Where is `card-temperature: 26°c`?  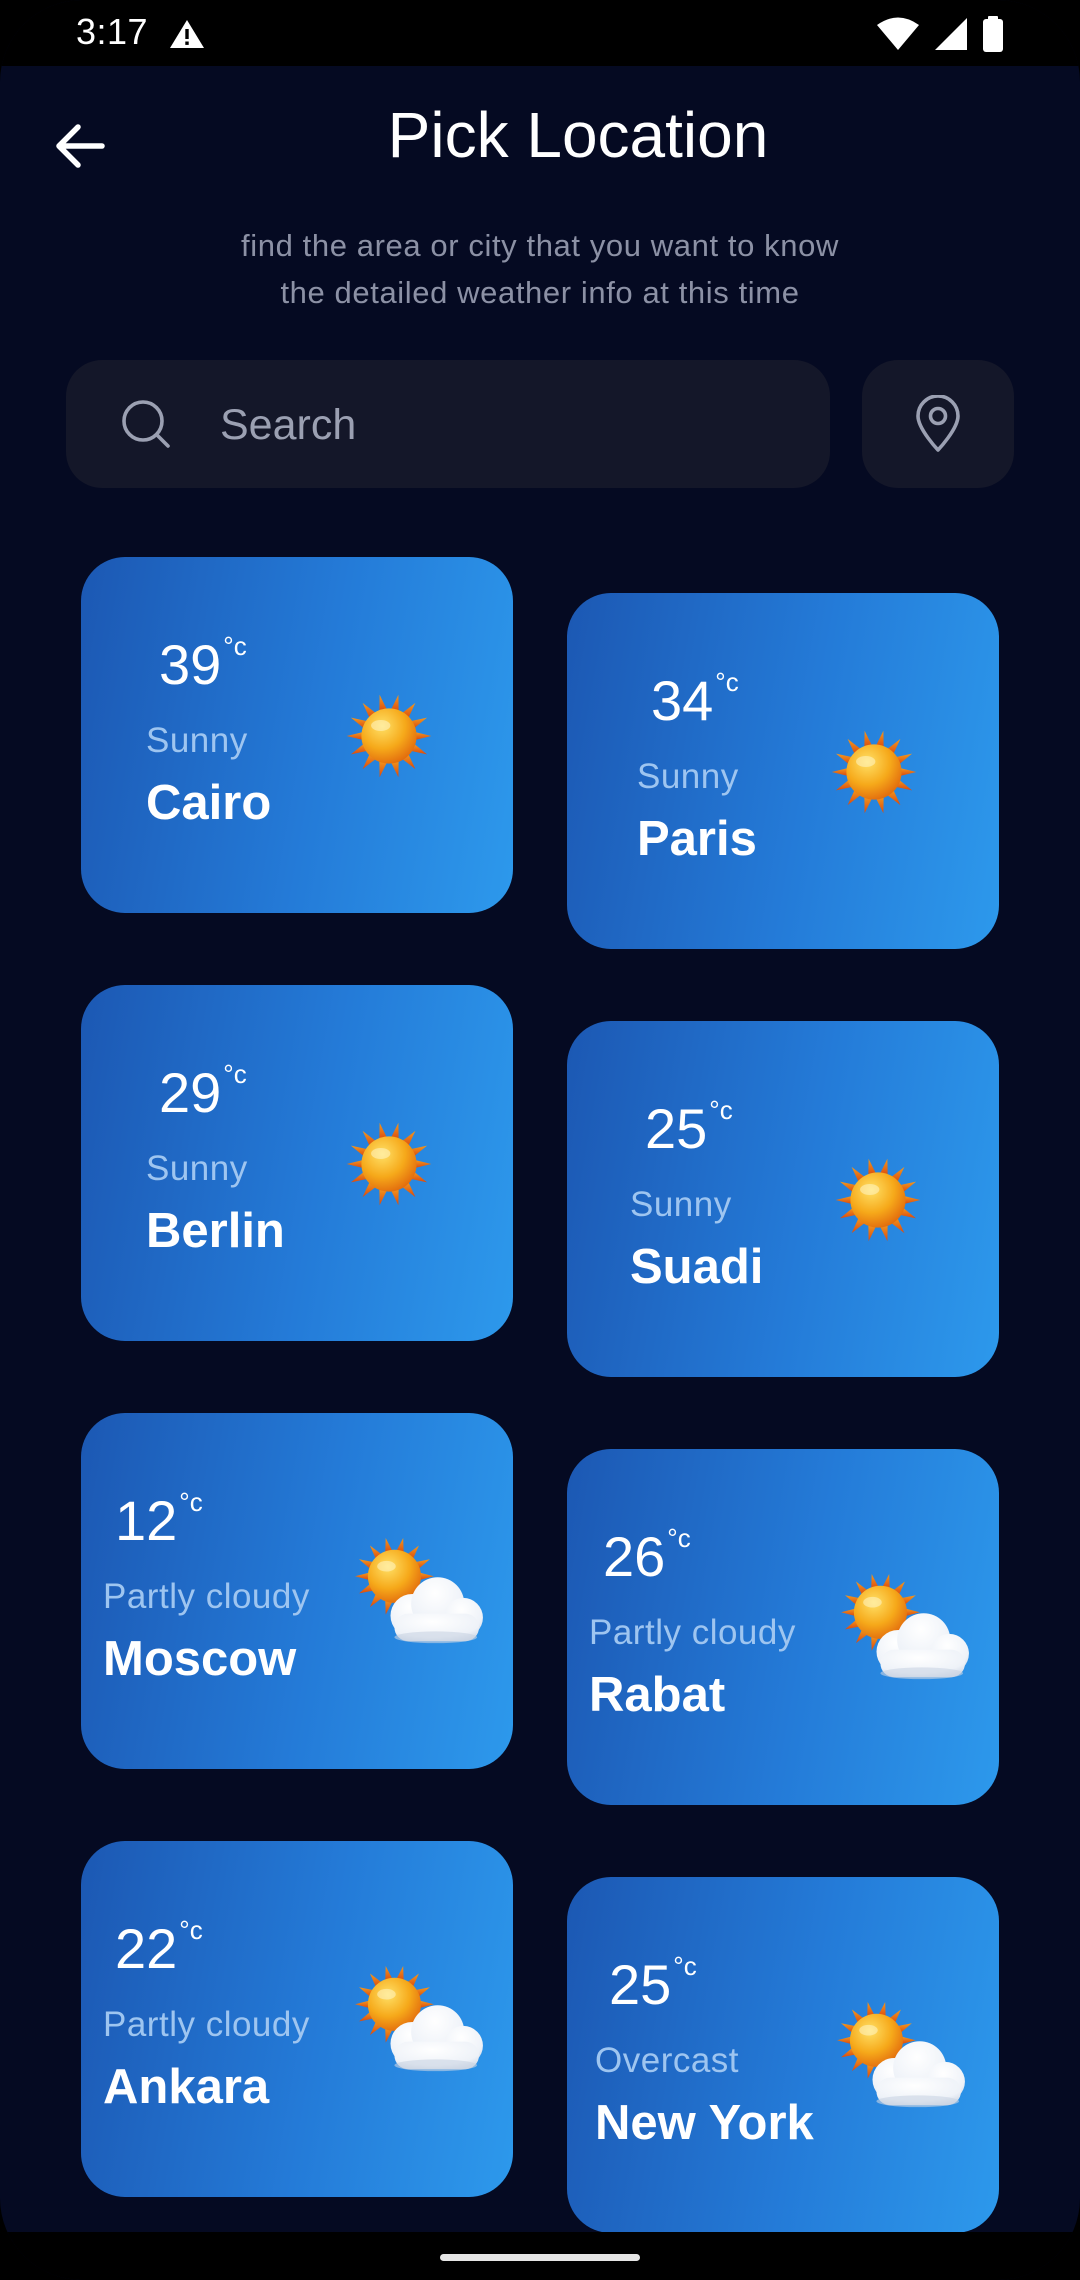 card-temperature: 26°c is located at coordinates (647, 1555).